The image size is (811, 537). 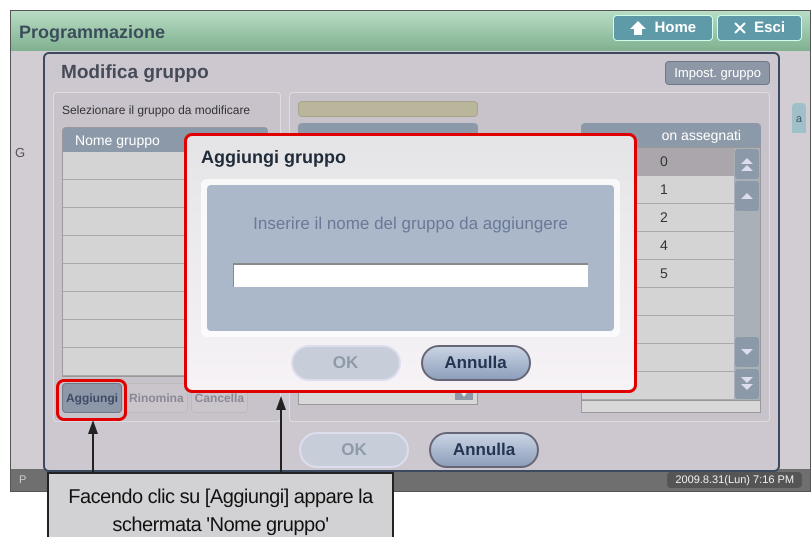 I want to click on prompt-text: Inserire il nome del gruppo da aggiungere, so click(x=410, y=224).